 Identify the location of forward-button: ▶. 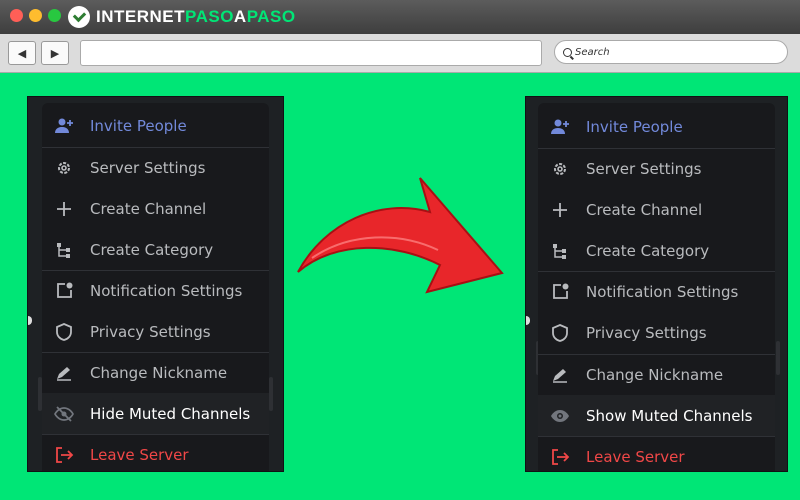
(55, 53).